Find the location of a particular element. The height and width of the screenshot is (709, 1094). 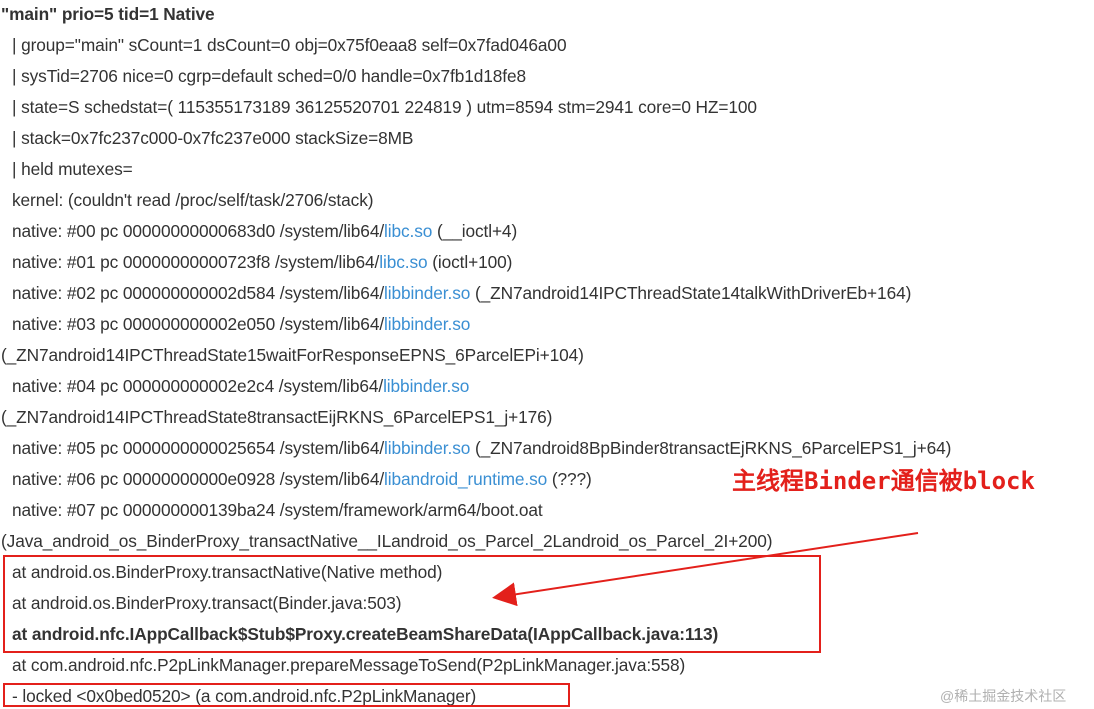

annotation-label: 主线程Binder通信被block is located at coordinates (883, 481).